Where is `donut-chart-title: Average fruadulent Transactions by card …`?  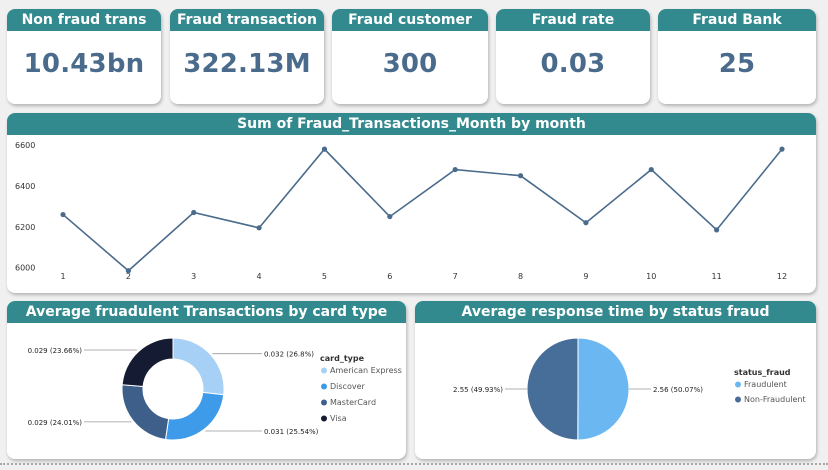
donut-chart-title: Average fruadulent Transactions by card … is located at coordinates (206, 312).